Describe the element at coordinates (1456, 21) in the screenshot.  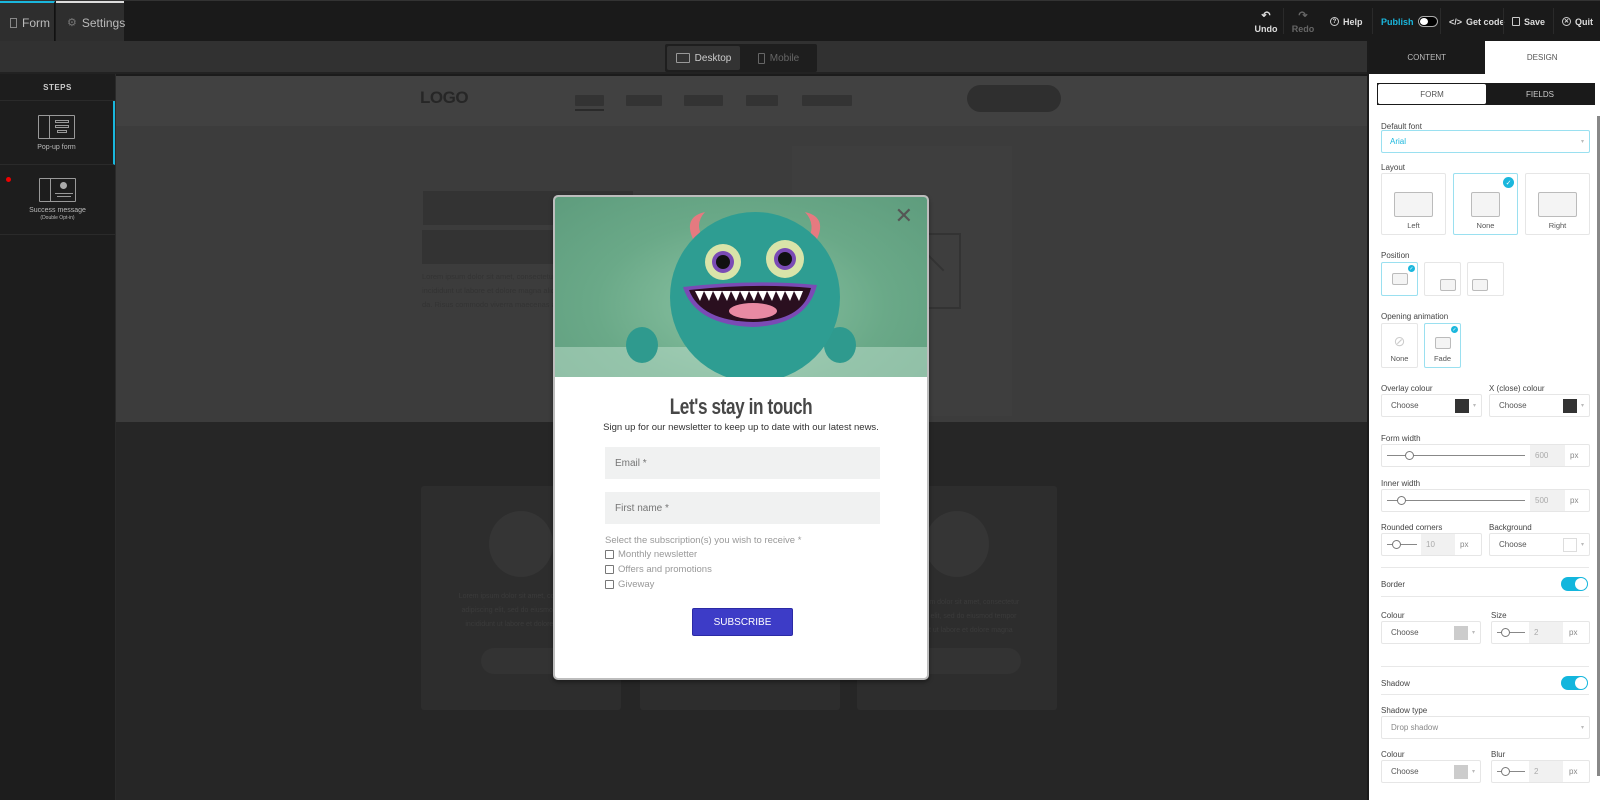
I see `code-icon: </>` at that location.